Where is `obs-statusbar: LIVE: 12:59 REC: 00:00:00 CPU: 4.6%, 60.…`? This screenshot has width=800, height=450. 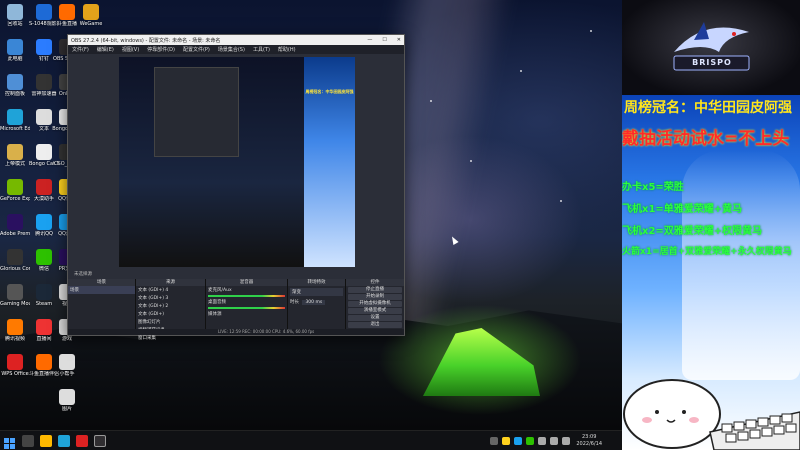 obs-statusbar: LIVE: 12:59 REC: 00:00:00 CPU: 4.6%, 60.… is located at coordinates (236, 332).